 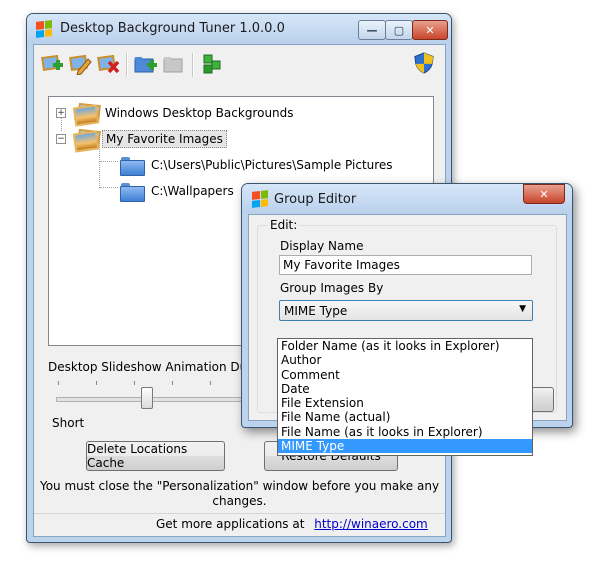 What do you see at coordinates (322, 246) in the screenshot?
I see `display-name-label: Display Name` at bounding box center [322, 246].